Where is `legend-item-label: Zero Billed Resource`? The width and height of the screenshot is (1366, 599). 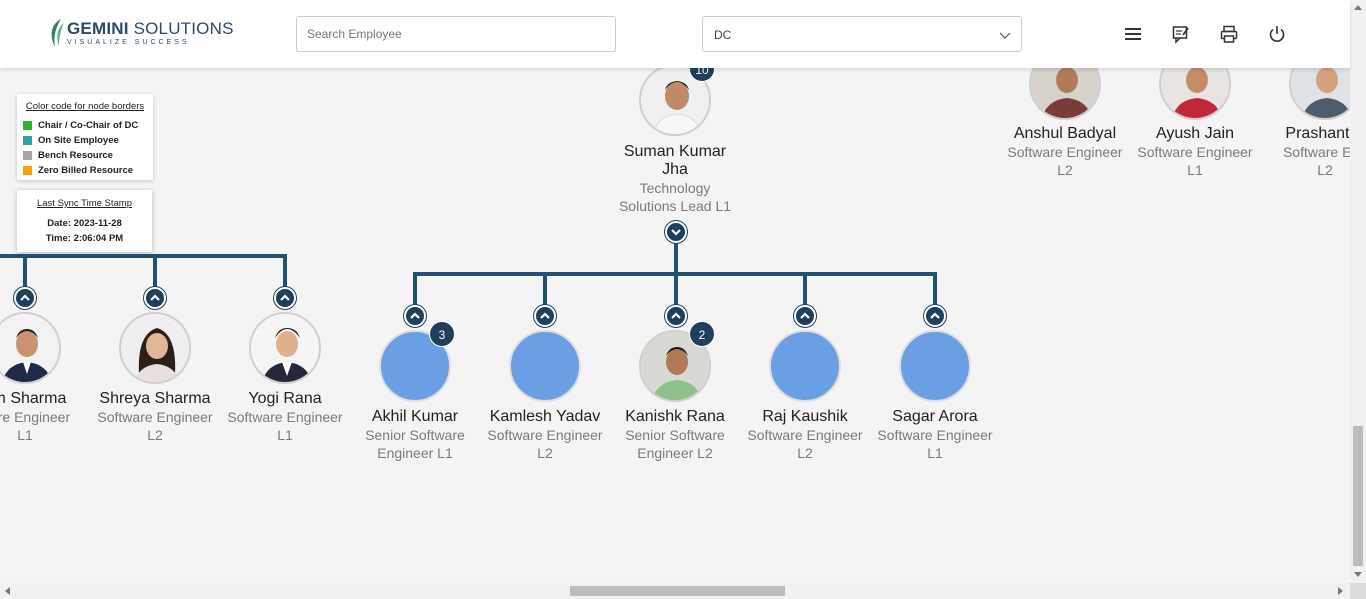
legend-item-label: Zero Billed Resource is located at coordinates (86, 170).